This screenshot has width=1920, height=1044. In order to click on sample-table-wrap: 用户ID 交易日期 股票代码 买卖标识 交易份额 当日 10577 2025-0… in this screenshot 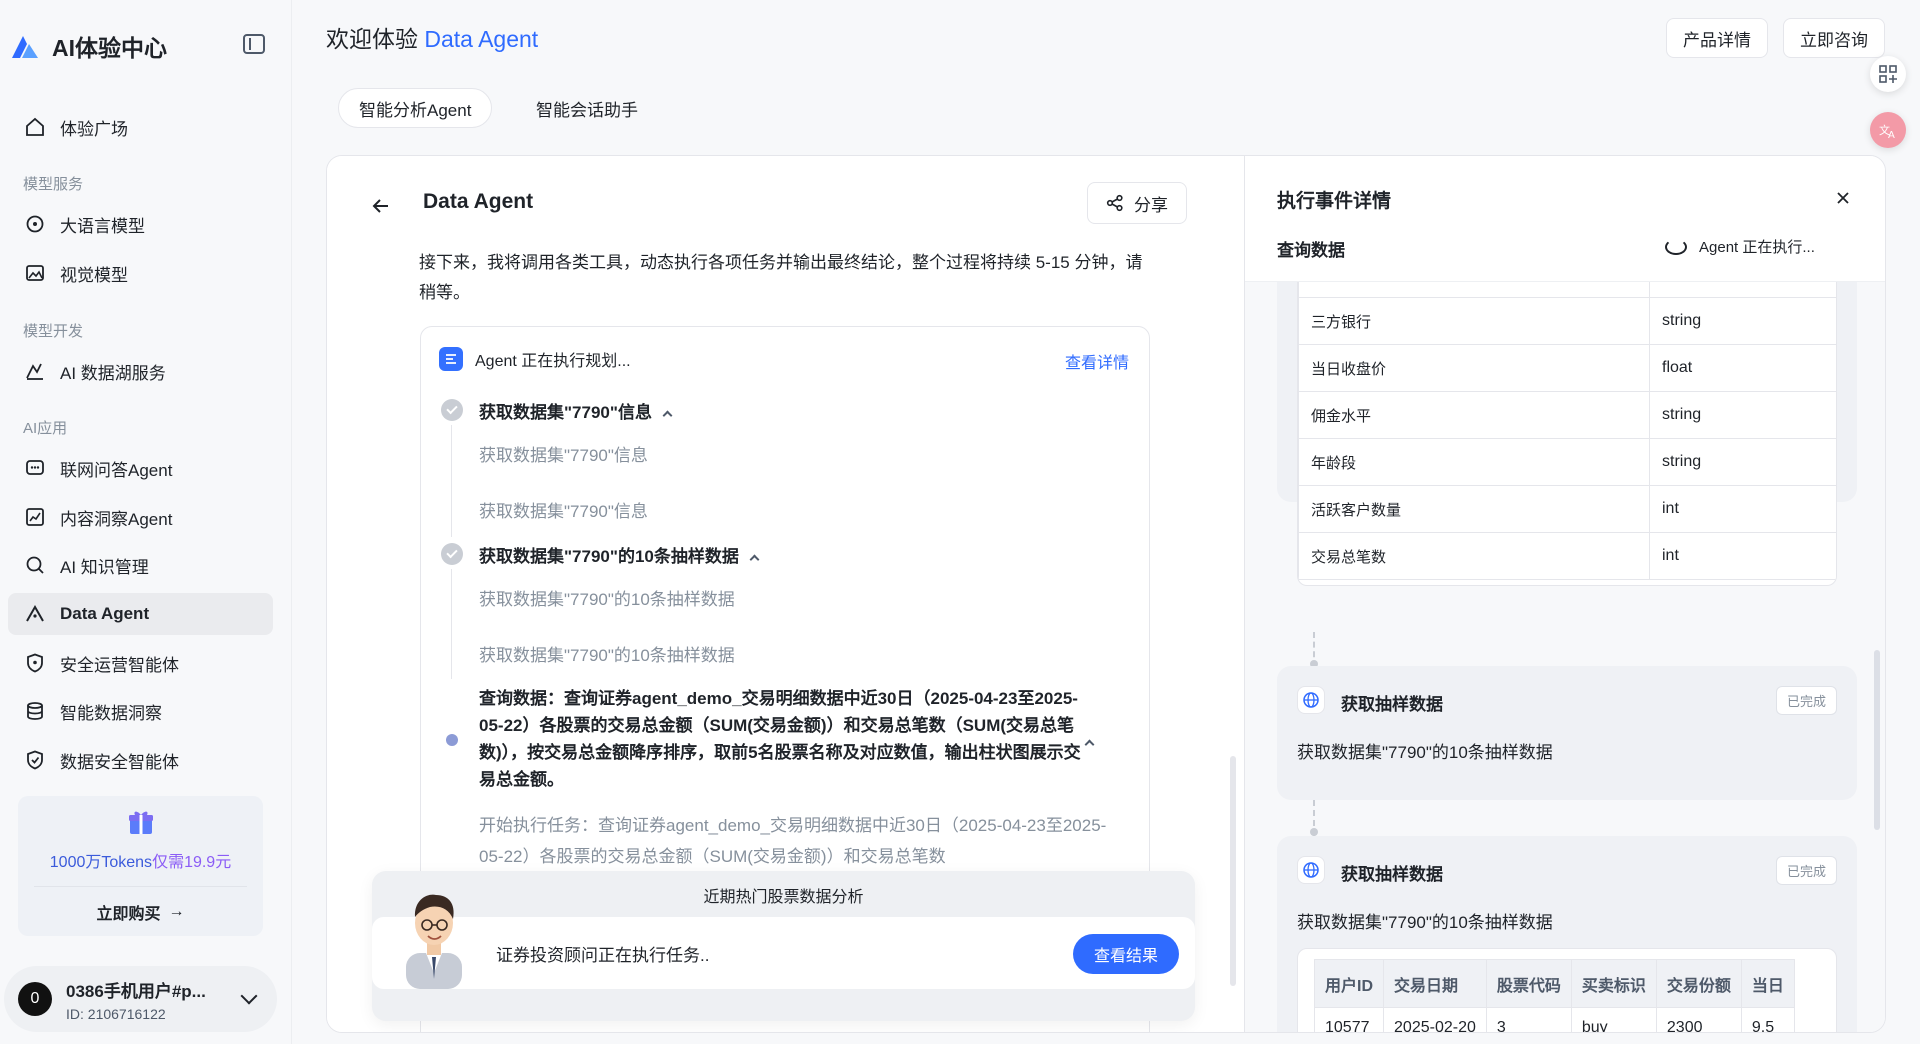, I will do `click(1567, 990)`.